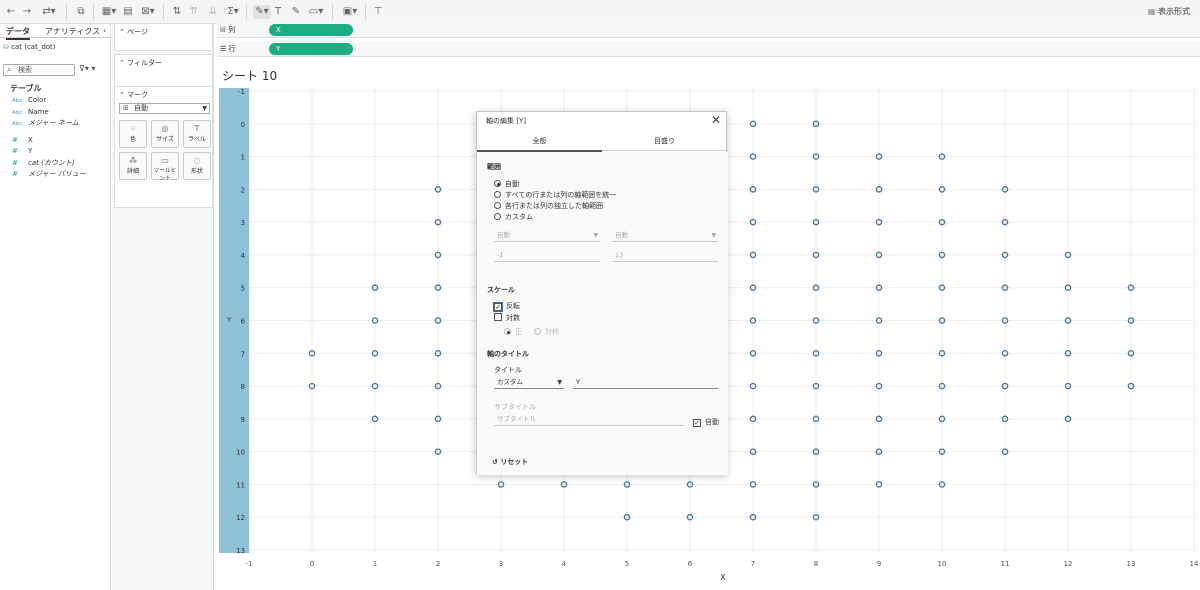  Describe the element at coordinates (49, 12) in the screenshot. I see `swap-datasource-icon: ⇄▾` at that location.